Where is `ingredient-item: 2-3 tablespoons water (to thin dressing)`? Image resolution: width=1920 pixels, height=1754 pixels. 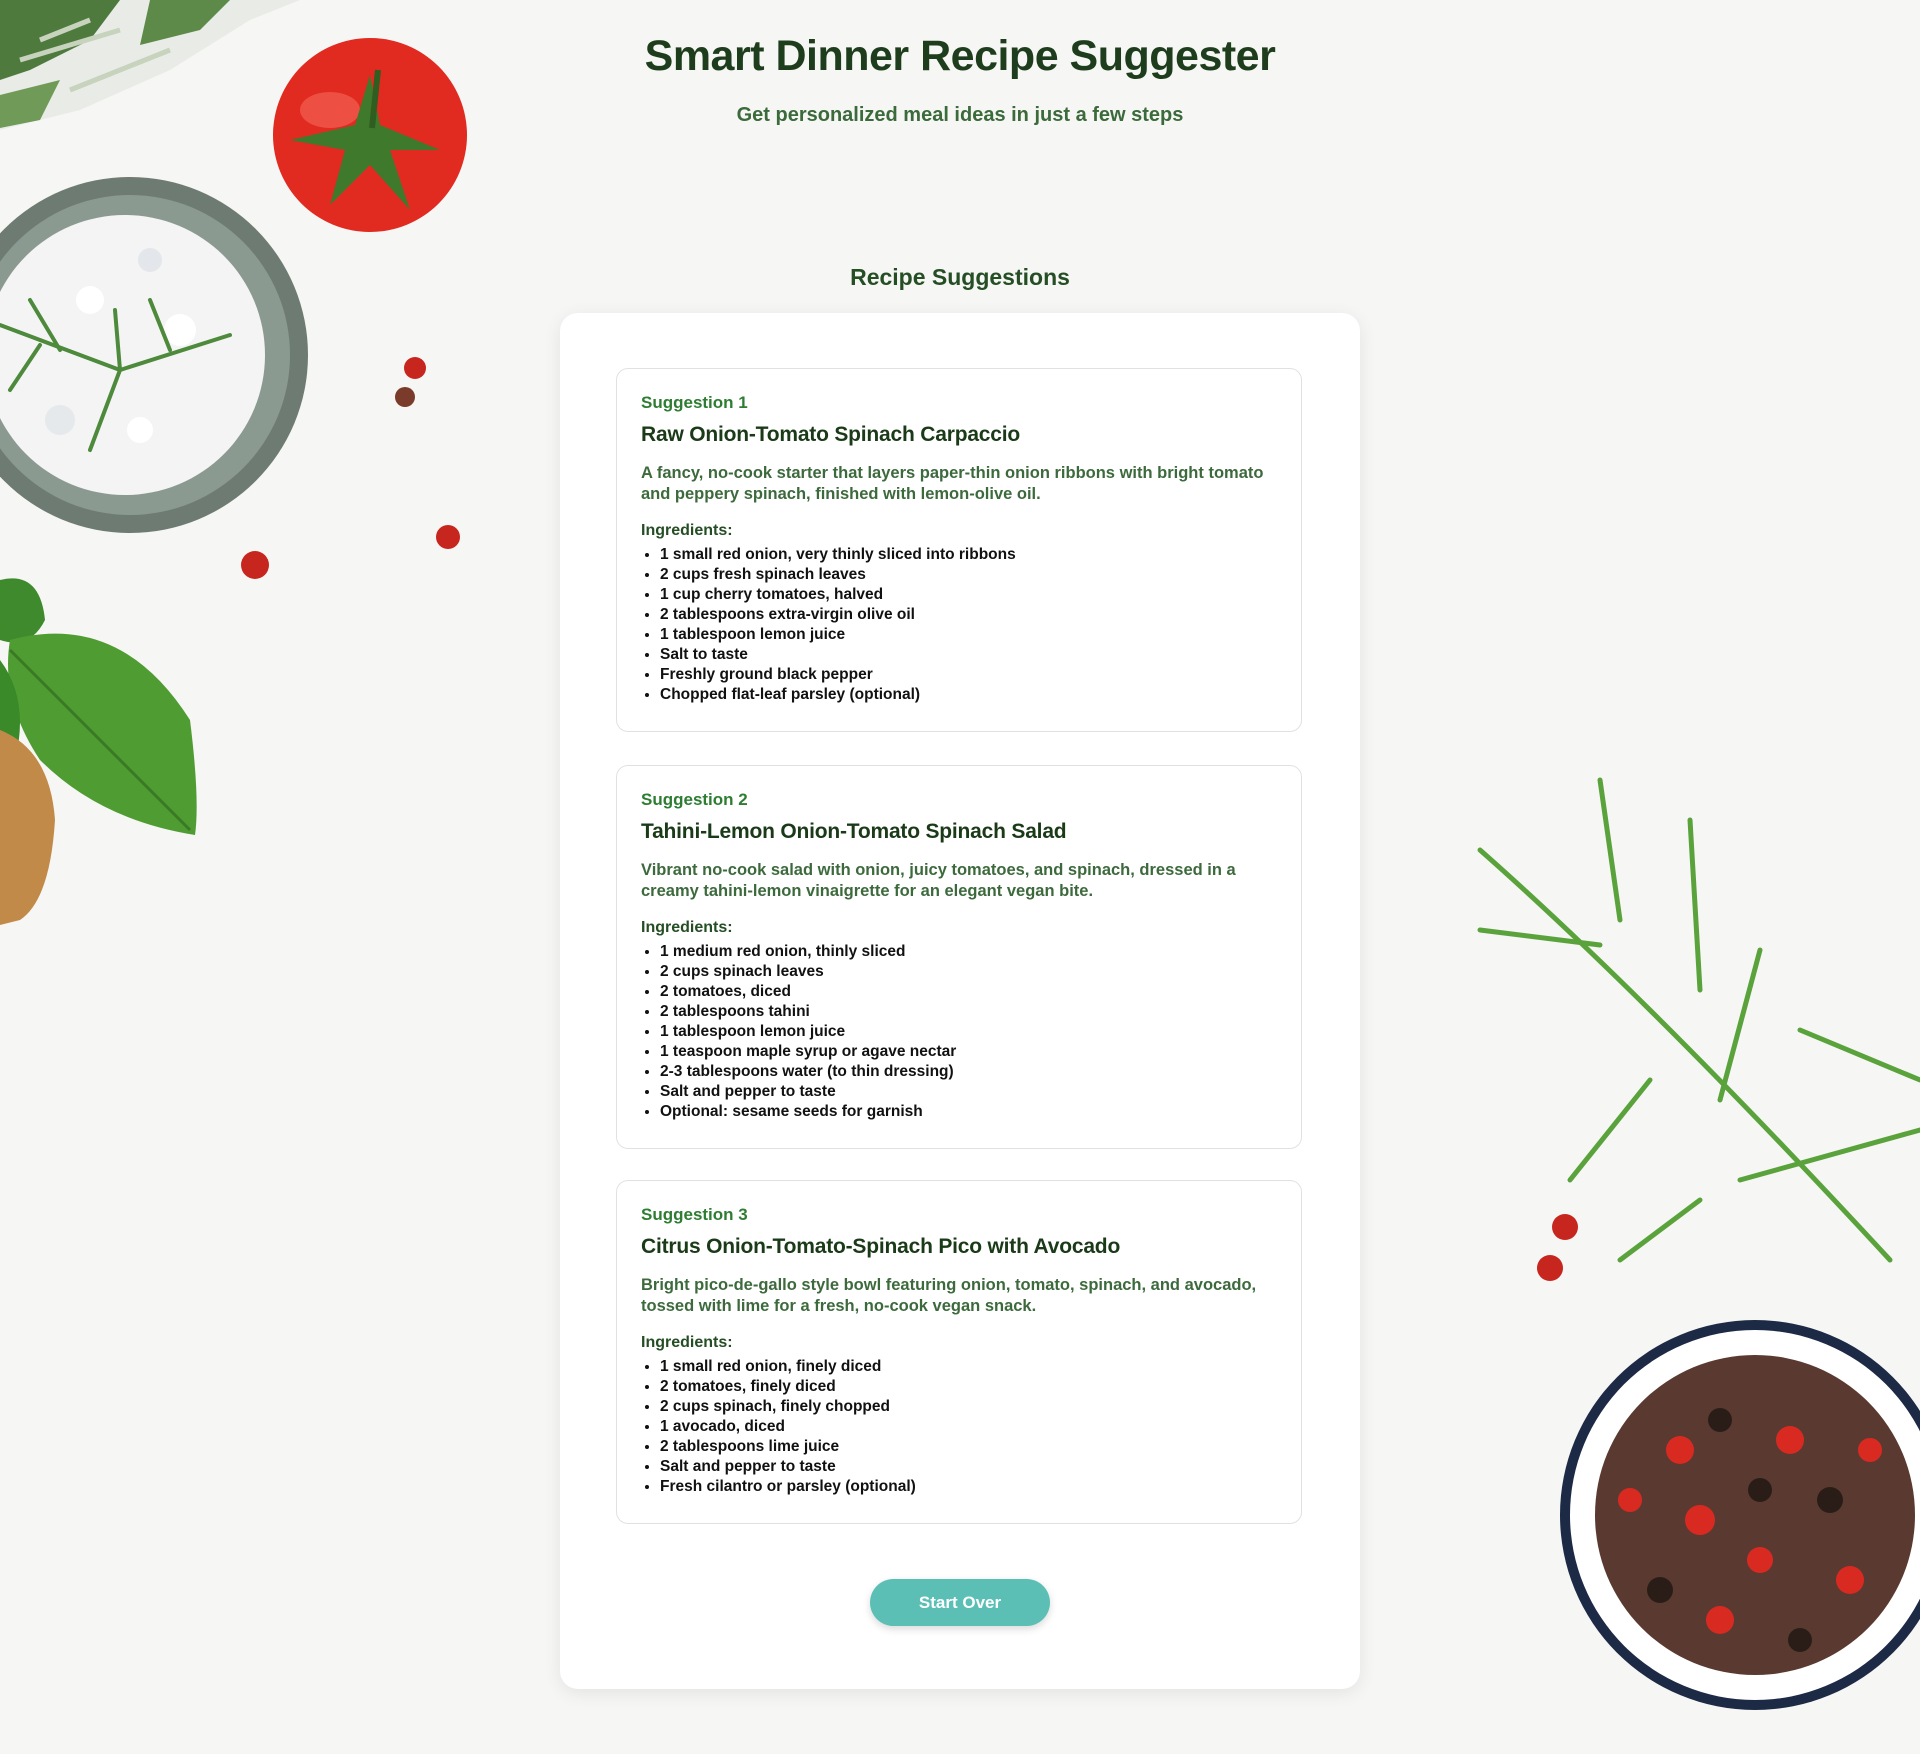 ingredient-item: 2-3 tablespoons water (to thin dressing) is located at coordinates (968, 1072).